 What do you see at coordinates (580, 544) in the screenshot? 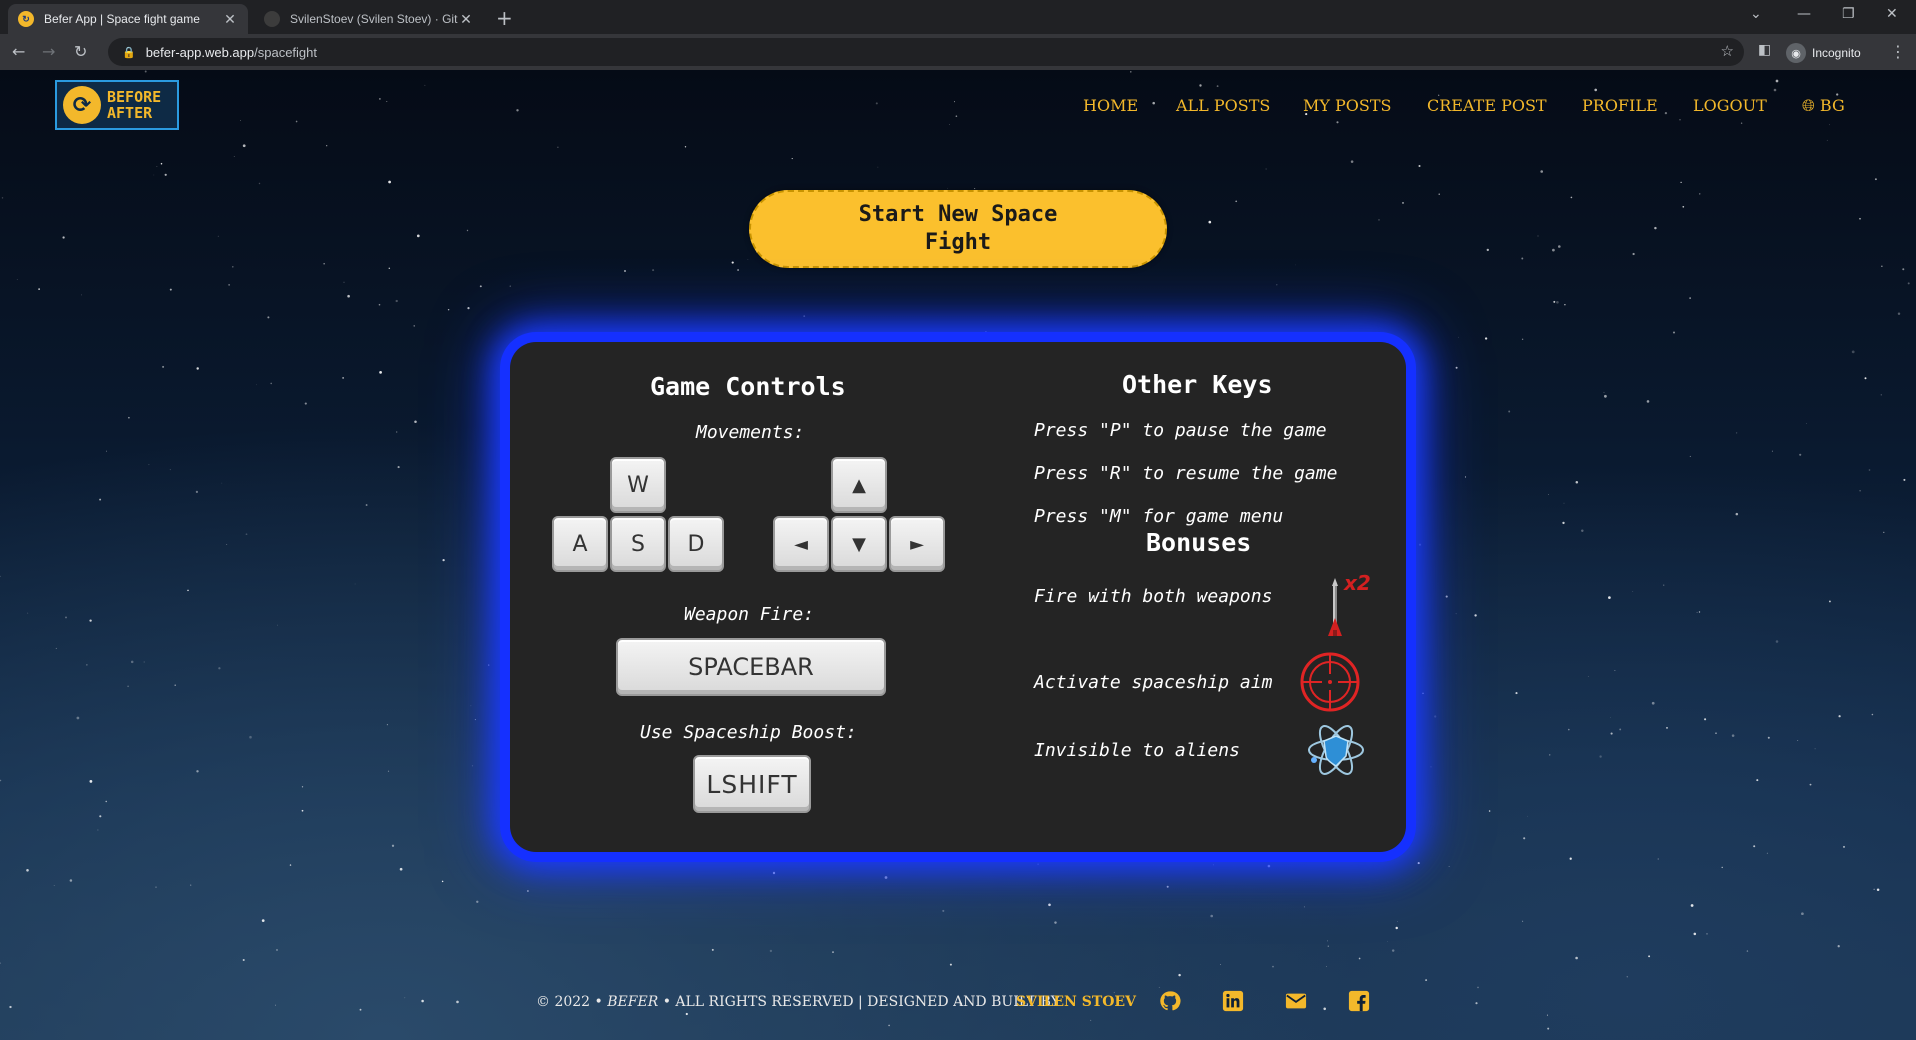
I see `key-a: A` at bounding box center [580, 544].